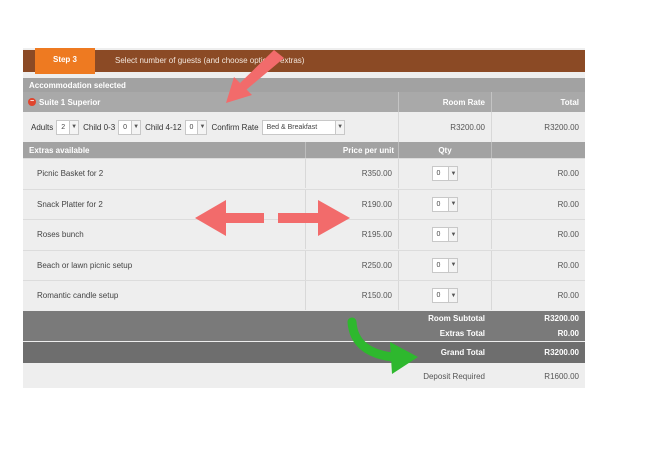  What do you see at coordinates (63, 127) in the screenshot?
I see `adults-value: 2` at bounding box center [63, 127].